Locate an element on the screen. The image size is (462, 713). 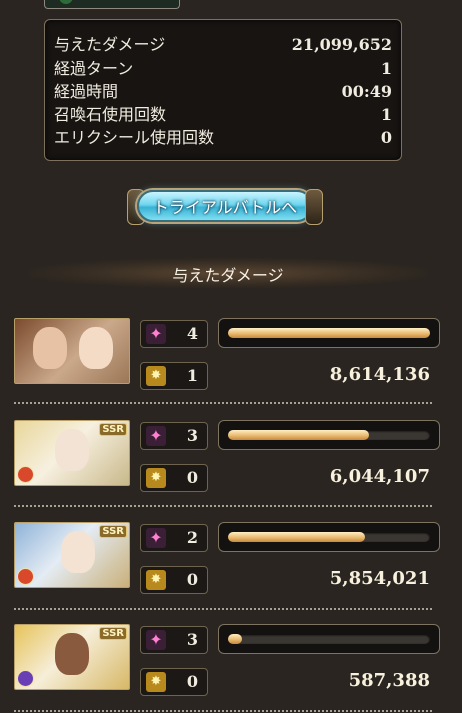
trial-battle-label: トライアルバトルへ is located at coordinates (225, 207).